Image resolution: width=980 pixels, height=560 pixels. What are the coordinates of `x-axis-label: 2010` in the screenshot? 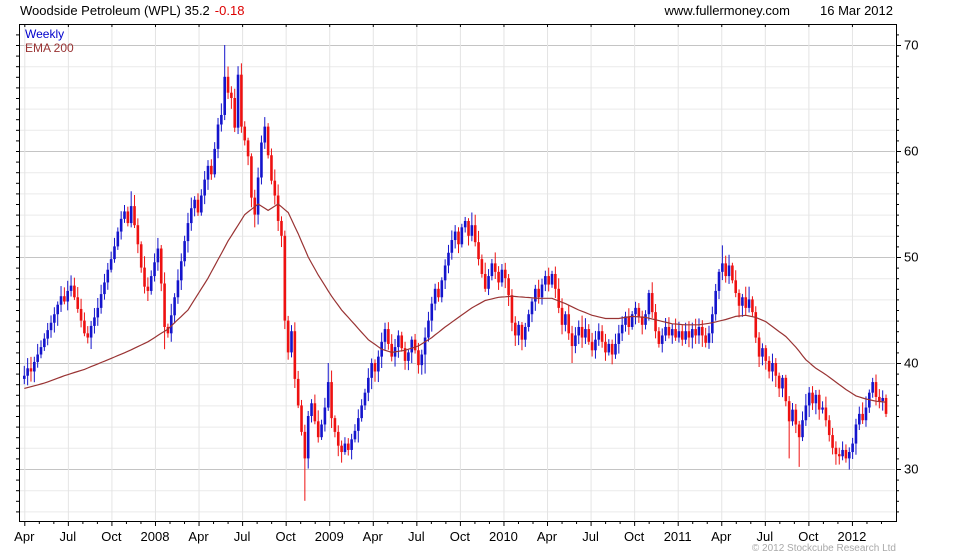 It's located at (503, 536).